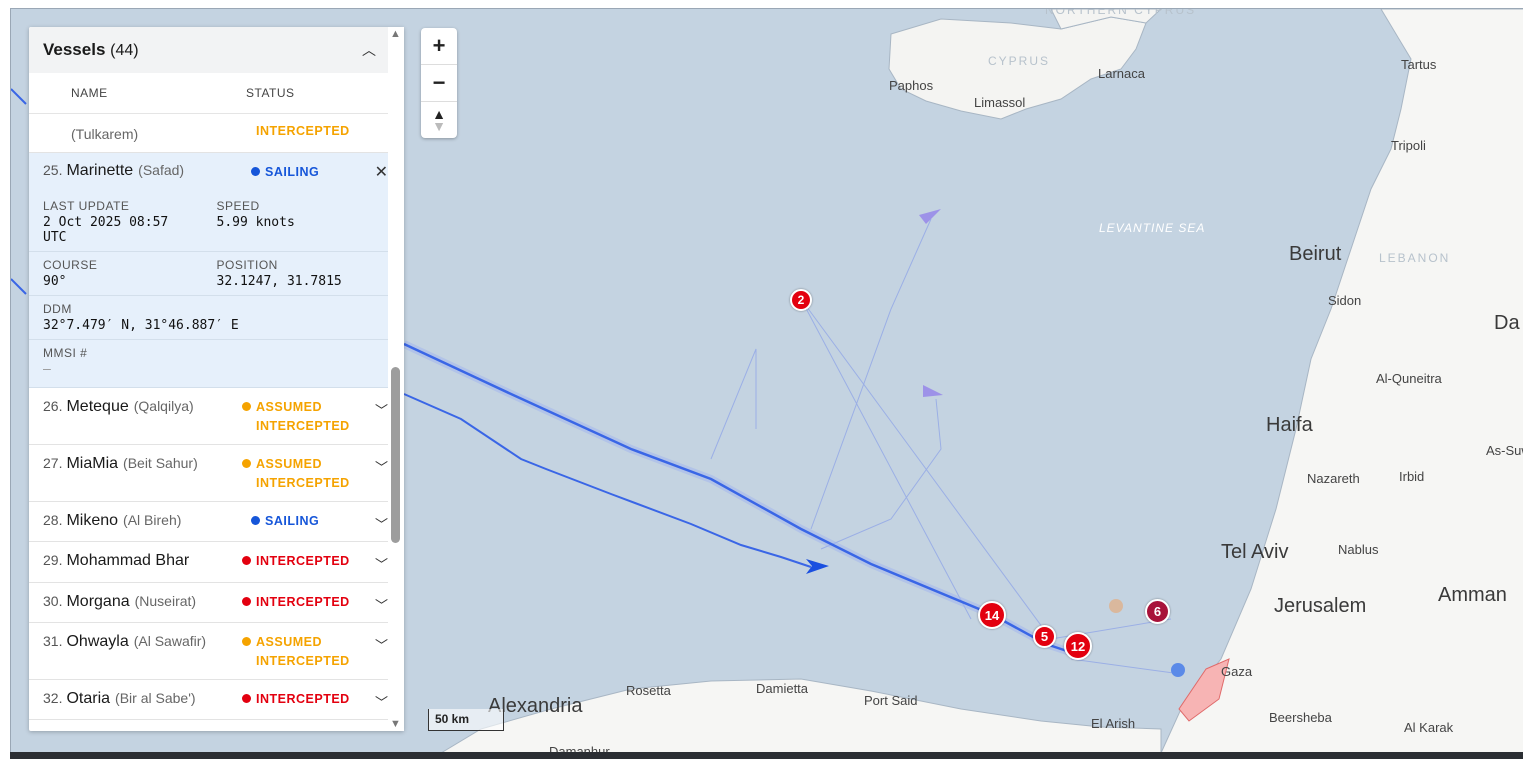  What do you see at coordinates (53, 698) in the screenshot?
I see `vessel-number: 32.` at bounding box center [53, 698].